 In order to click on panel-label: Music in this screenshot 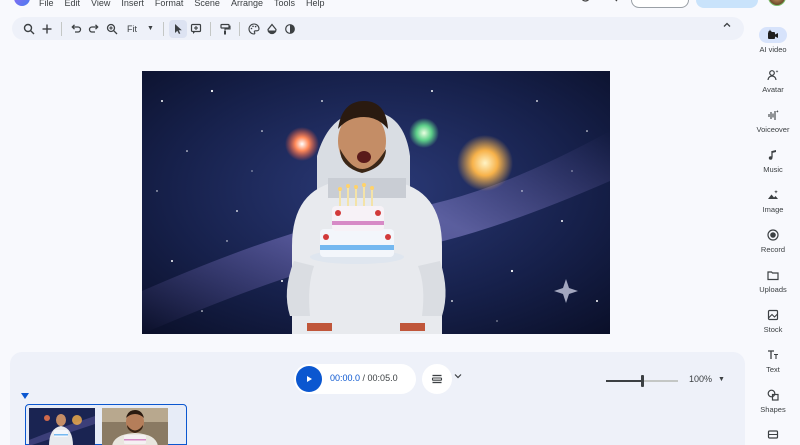, I will do `click(773, 169)`.